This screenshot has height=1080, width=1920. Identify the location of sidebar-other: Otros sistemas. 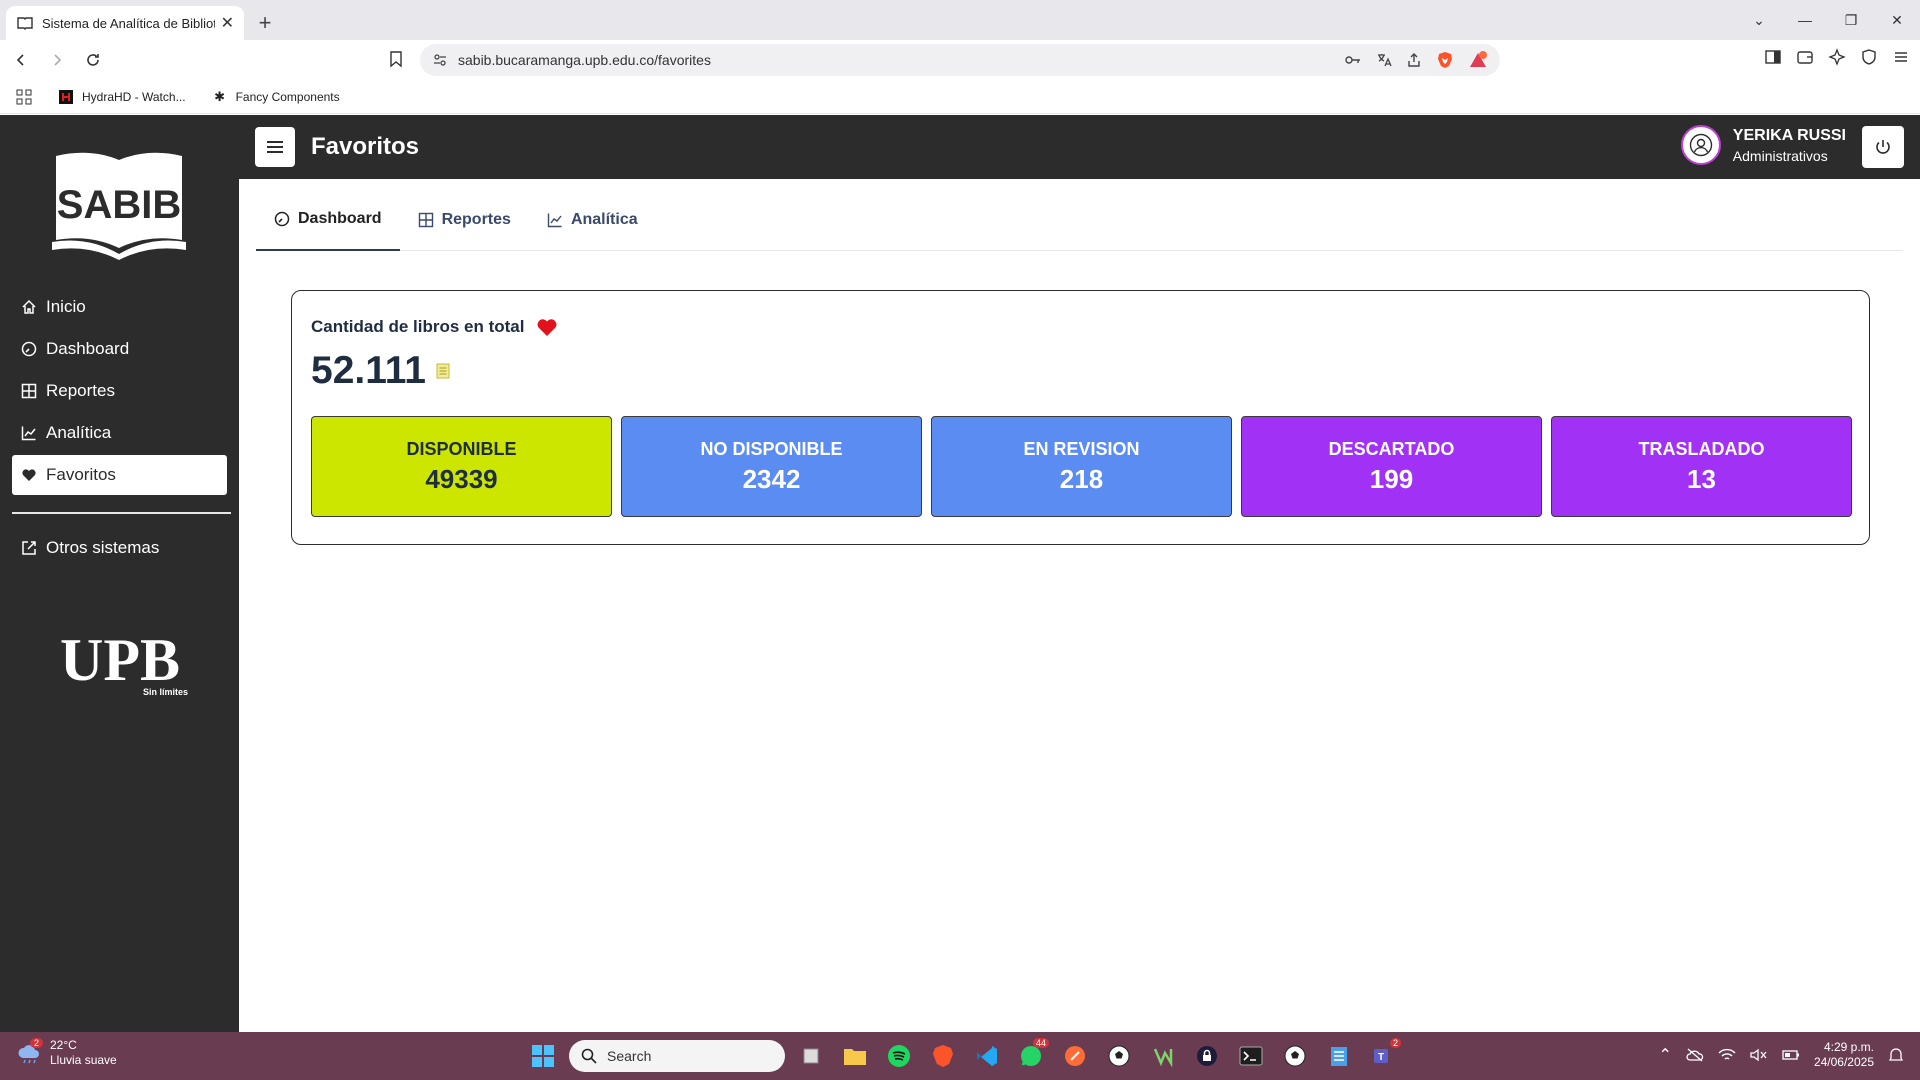
(119, 549).